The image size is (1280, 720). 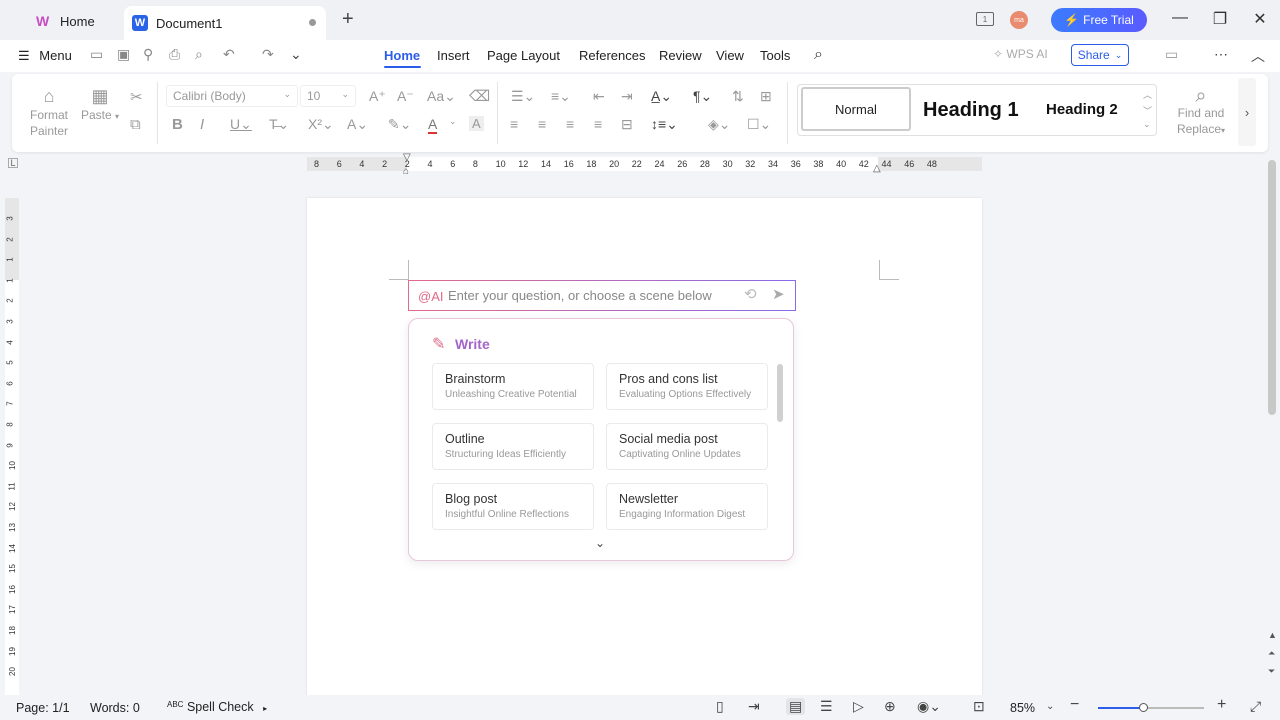 I want to click on align-left-icon: ≡, so click(x=514, y=124).